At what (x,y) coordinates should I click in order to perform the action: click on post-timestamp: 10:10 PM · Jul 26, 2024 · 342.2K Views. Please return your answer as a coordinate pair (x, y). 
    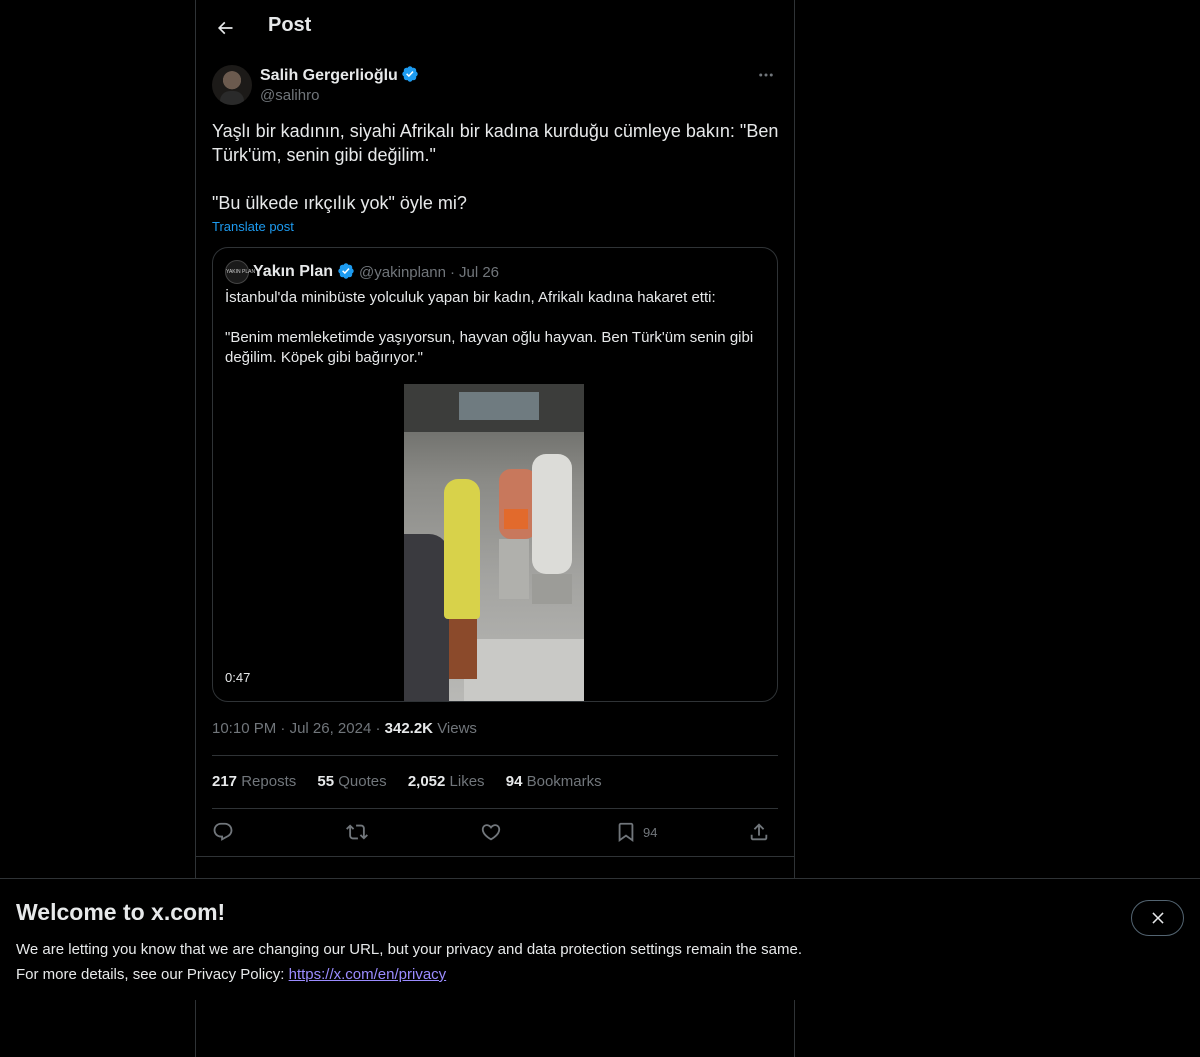
    Looking at the image, I should click on (344, 728).